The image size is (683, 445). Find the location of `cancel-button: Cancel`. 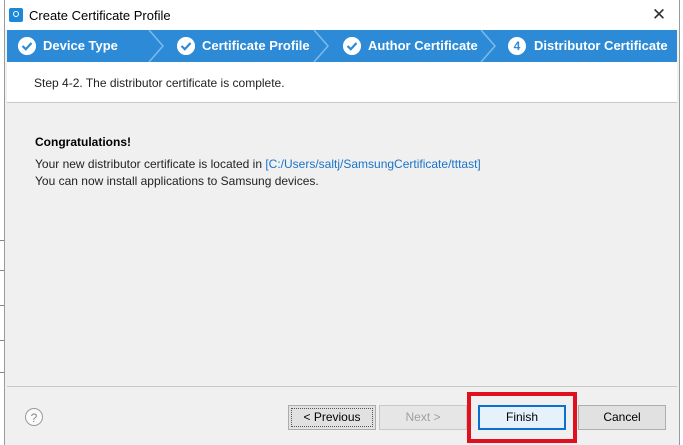

cancel-button: Cancel is located at coordinates (622, 417).